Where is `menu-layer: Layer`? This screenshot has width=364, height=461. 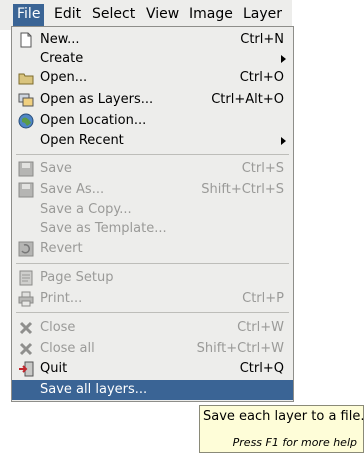 menu-layer: Layer is located at coordinates (262, 15).